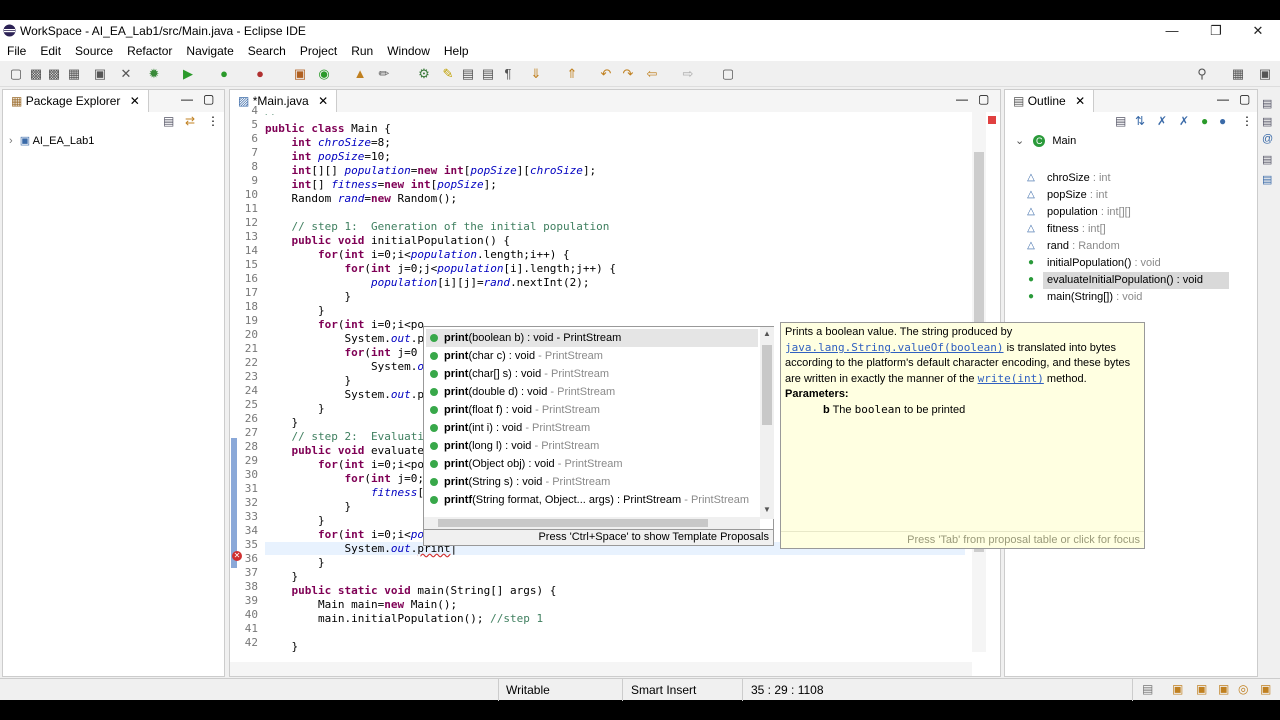 This screenshot has height=720, width=1280. I want to click on proposal-item: print(Object obj) : void - PrintStream, so click(526, 464).